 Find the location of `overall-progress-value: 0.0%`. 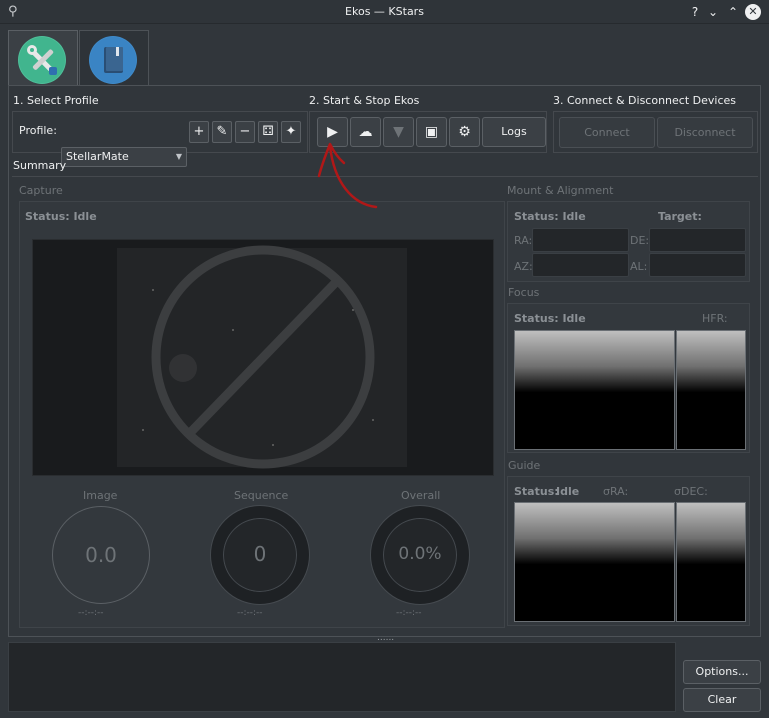

overall-progress-value: 0.0% is located at coordinates (420, 554).